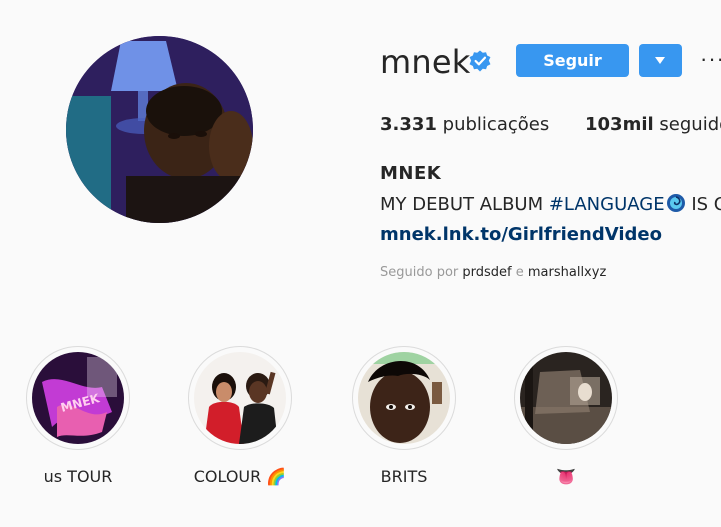 This screenshot has height=527, width=721. I want to click on highlight-cover-image: MNEK, so click(78, 398).